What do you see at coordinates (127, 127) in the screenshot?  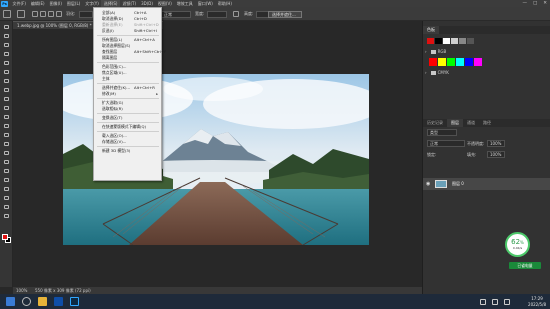 I see `select-menu-item: 在快速蒙版模式下编辑(Q)` at bounding box center [127, 127].